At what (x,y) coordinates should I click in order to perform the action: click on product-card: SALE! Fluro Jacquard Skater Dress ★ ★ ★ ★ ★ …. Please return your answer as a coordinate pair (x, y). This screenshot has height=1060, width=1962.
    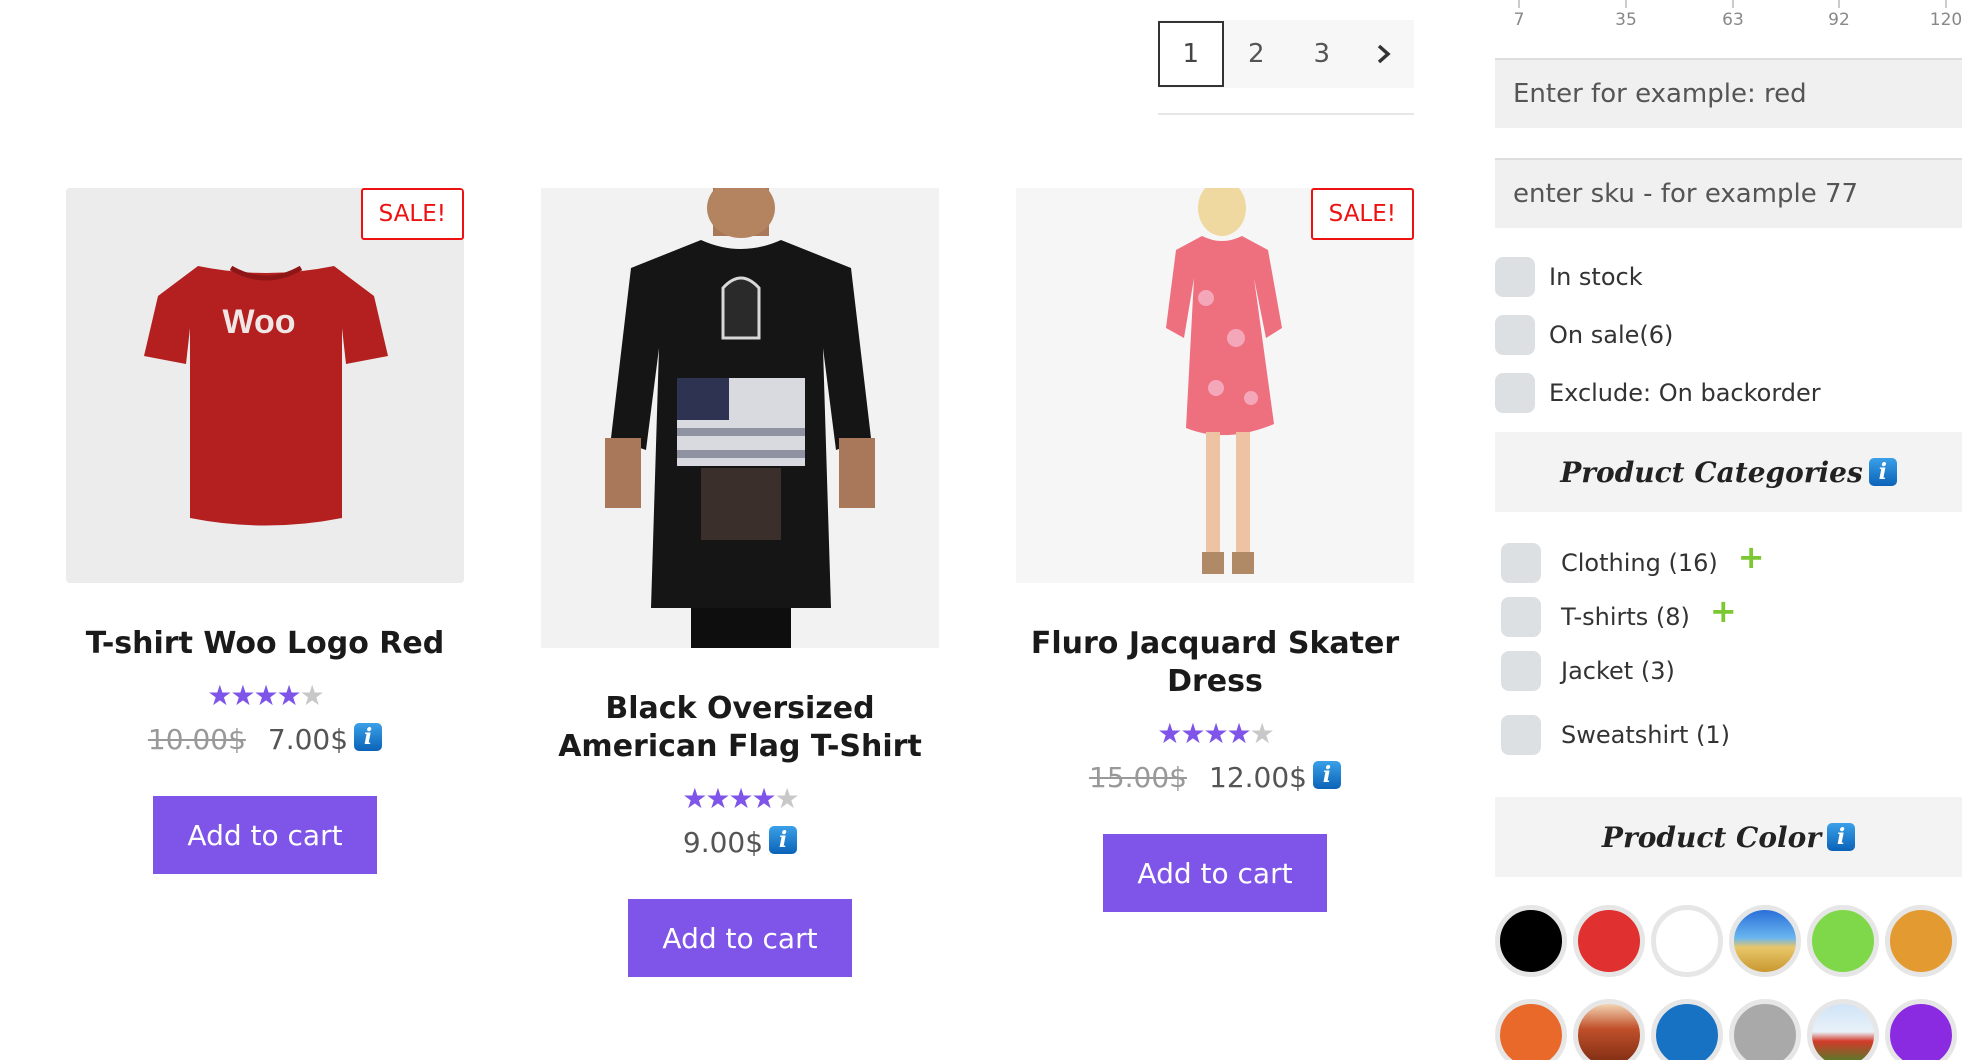
    Looking at the image, I should click on (1215, 550).